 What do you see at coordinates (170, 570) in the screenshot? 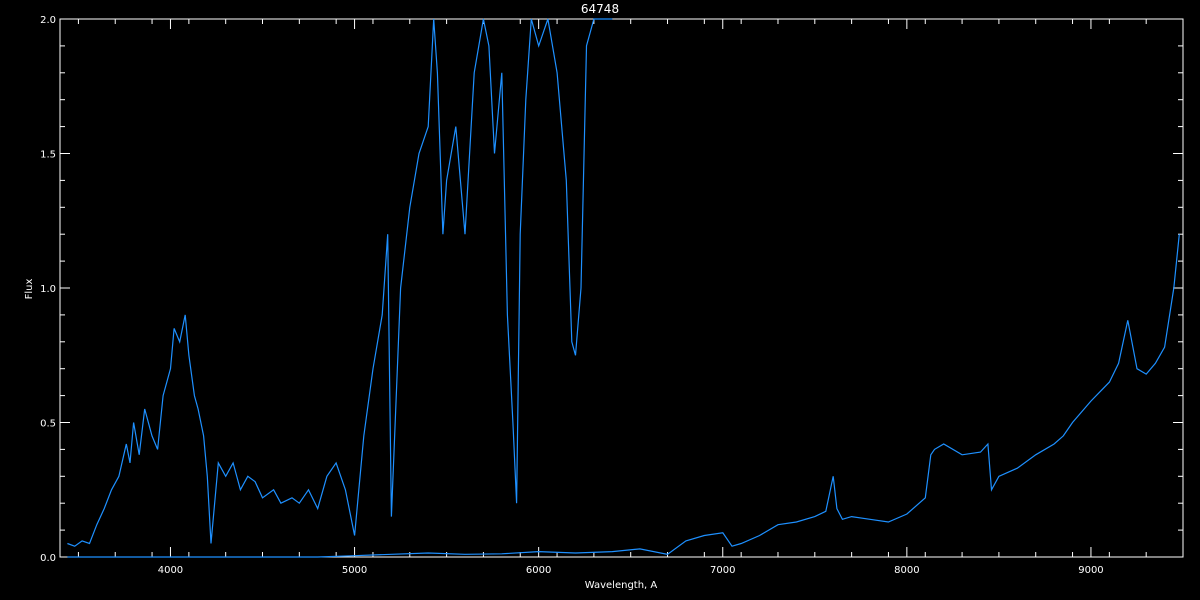
I see `x-tick-label: 4000` at bounding box center [170, 570].